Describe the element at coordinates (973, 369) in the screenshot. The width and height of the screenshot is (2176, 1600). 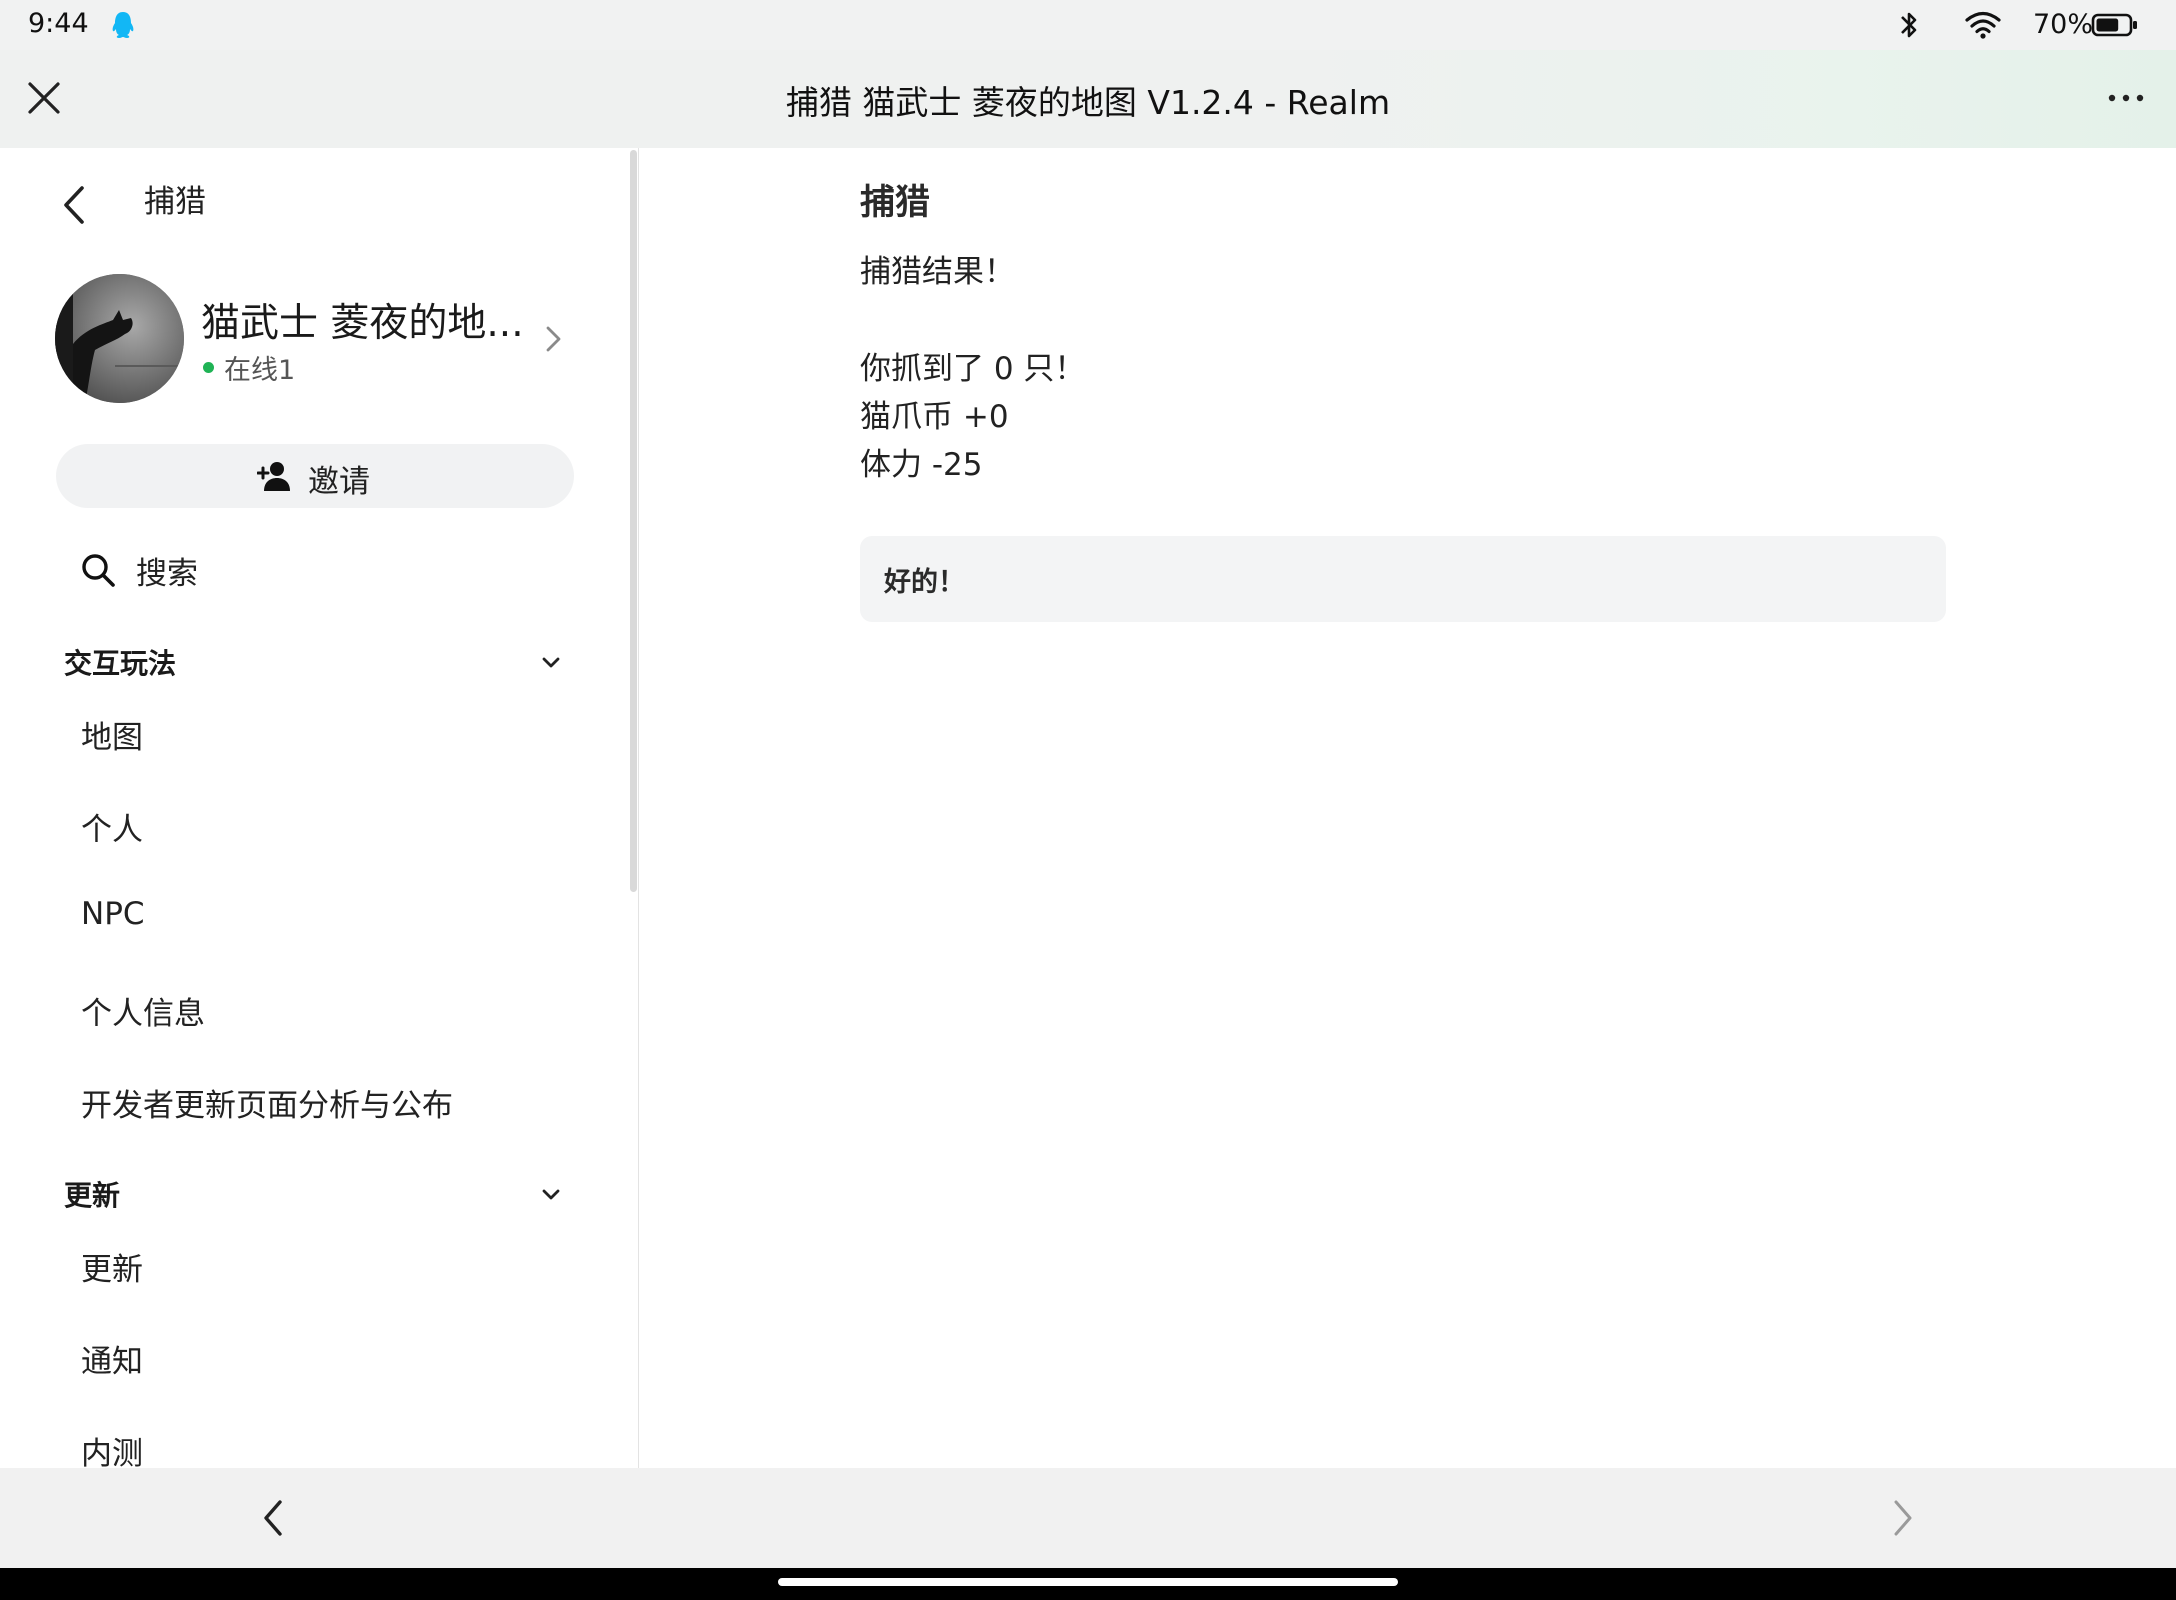
I see `message-line: 你抓到了 0 只！` at that location.